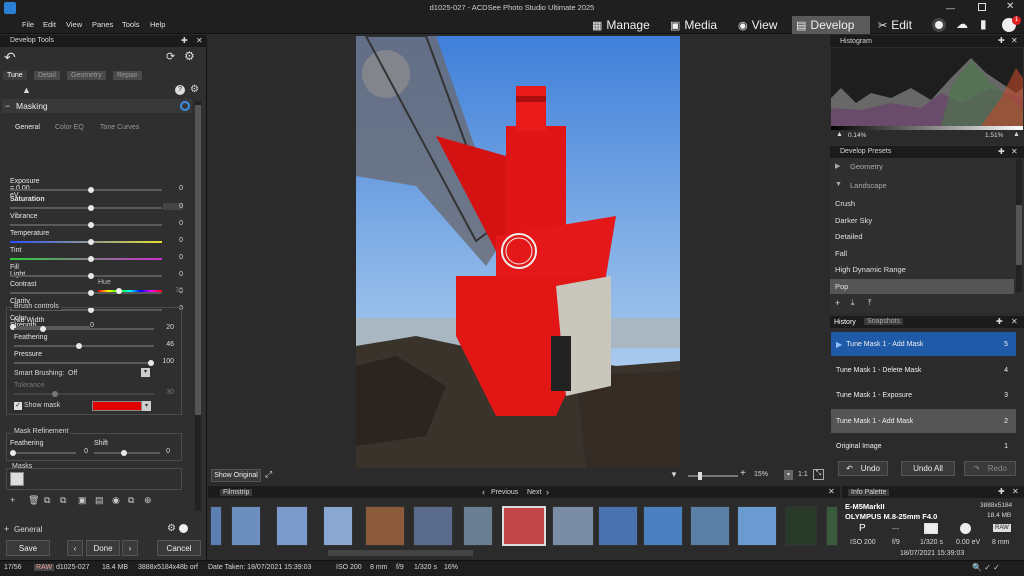 This screenshot has height=576, width=1024. Describe the element at coordinates (84, 363) in the screenshot. I see `pressure-slider` at that location.